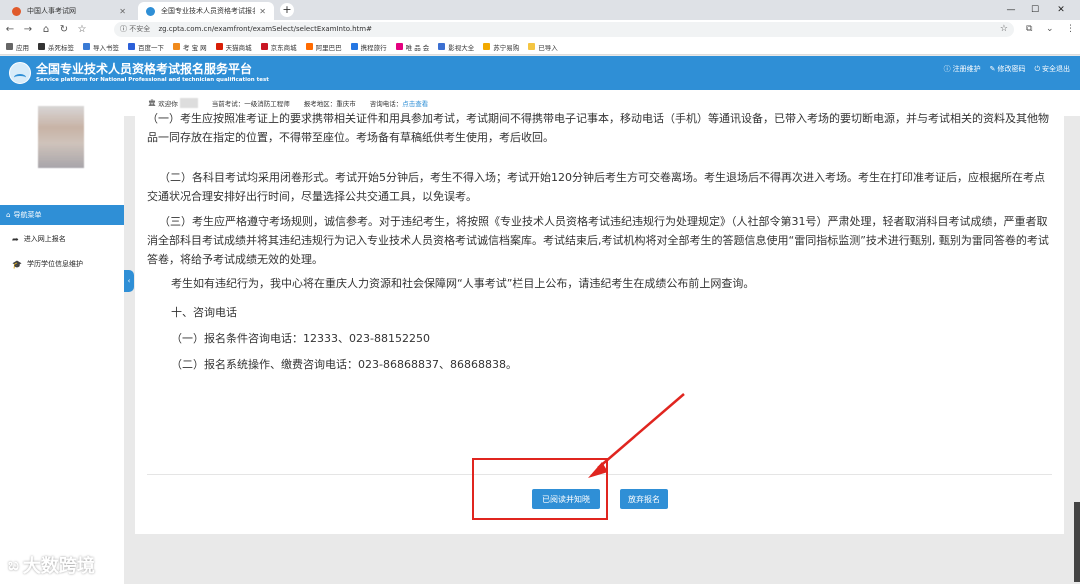 Image resolution: width=1080 pixels, height=584 pixels. Describe the element at coordinates (17, 47) in the screenshot. I see `bookmark-item: 应用` at that location.